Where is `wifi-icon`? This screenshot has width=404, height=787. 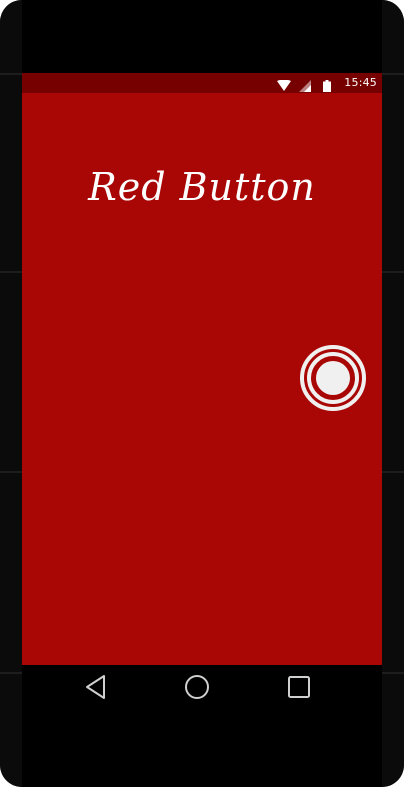
wifi-icon is located at coordinates (284, 86).